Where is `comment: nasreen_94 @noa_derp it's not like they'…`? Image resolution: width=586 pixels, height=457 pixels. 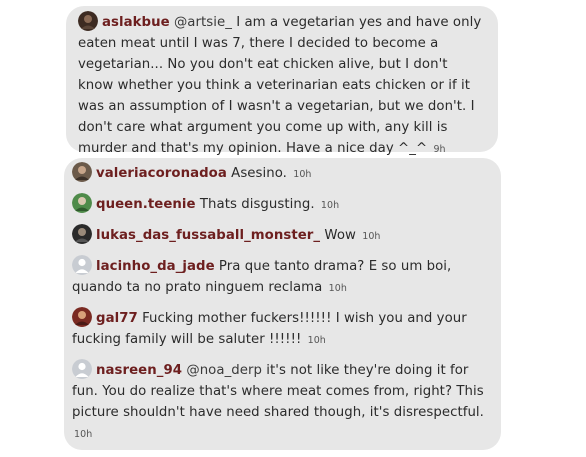
comment: nasreen_94 @noa_derp it's not like they'… is located at coordinates (283, 402).